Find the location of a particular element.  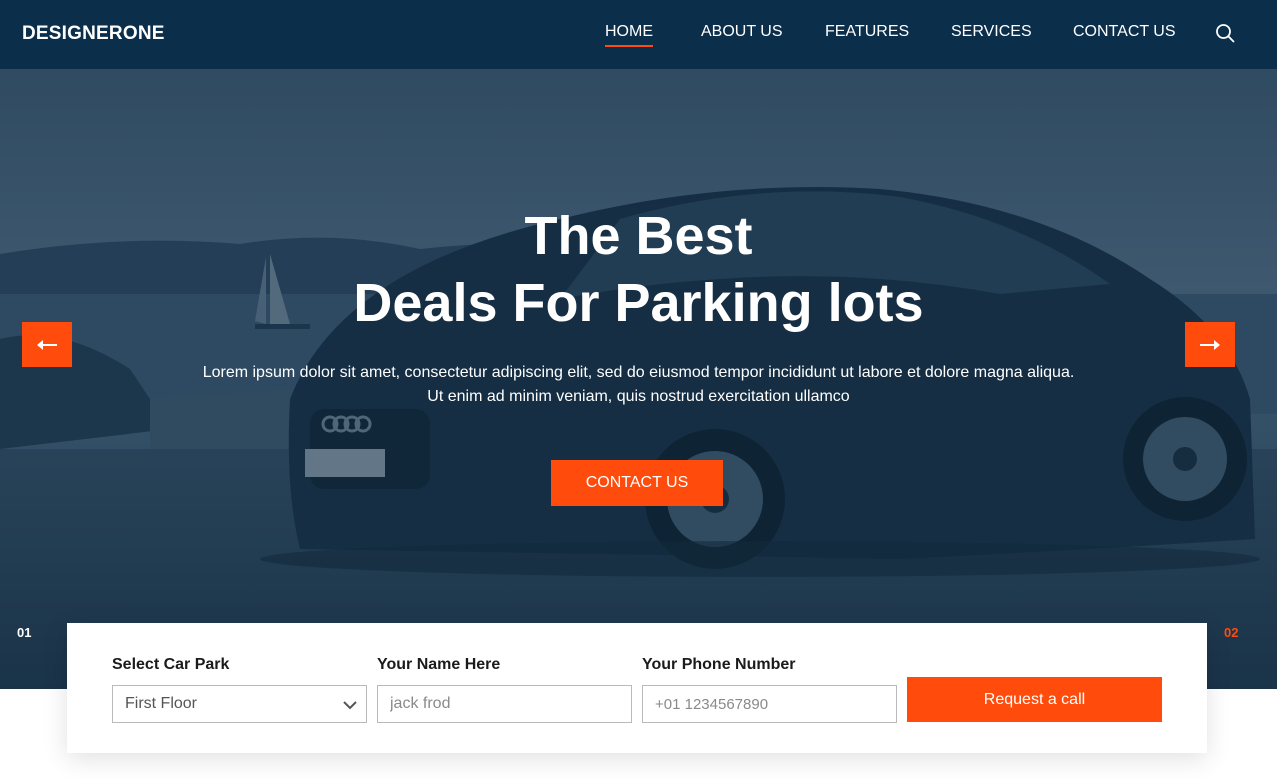

nav-contact-us: CONTACT US is located at coordinates (1124, 32).